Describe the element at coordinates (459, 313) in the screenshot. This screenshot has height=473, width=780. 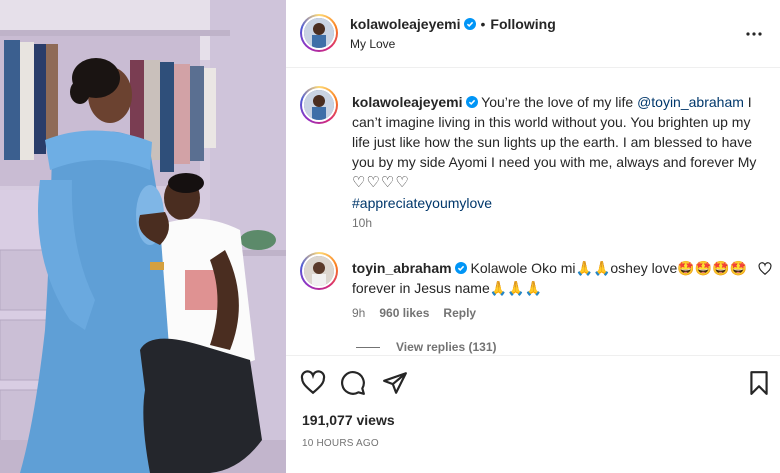
I see `comment-reply-button: Reply` at that location.